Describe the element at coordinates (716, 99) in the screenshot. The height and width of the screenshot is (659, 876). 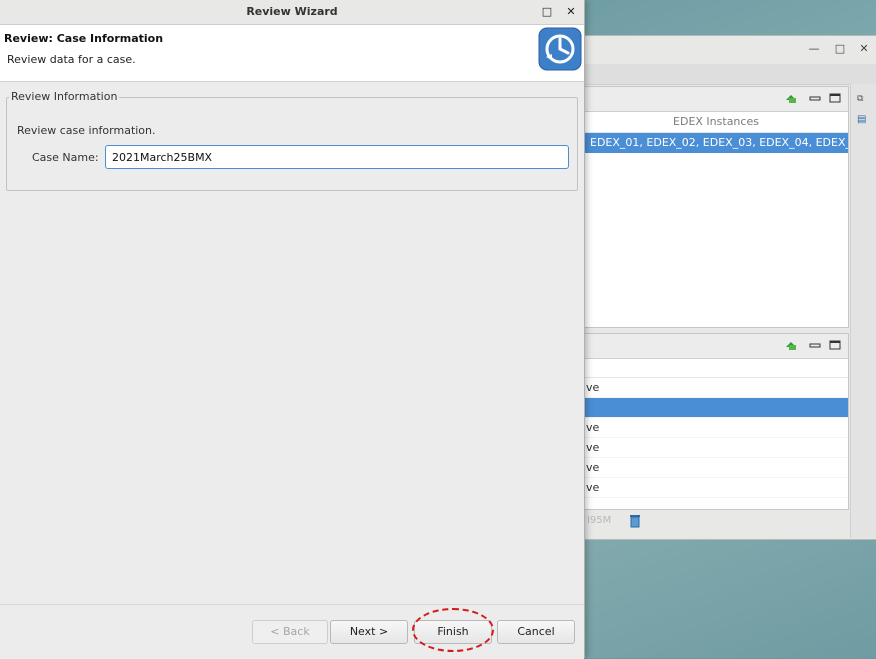
I see `edex-panel-header` at that location.